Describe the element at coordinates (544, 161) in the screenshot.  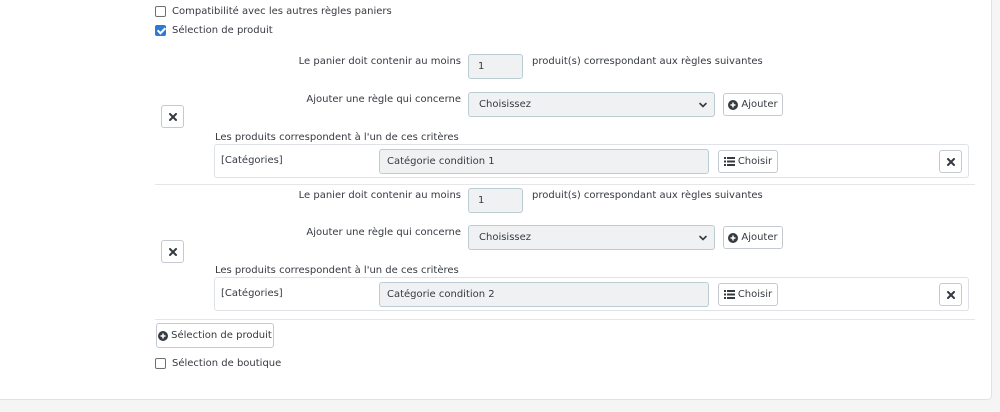
I see `criteria-value-field: Catégorie condition 1` at that location.